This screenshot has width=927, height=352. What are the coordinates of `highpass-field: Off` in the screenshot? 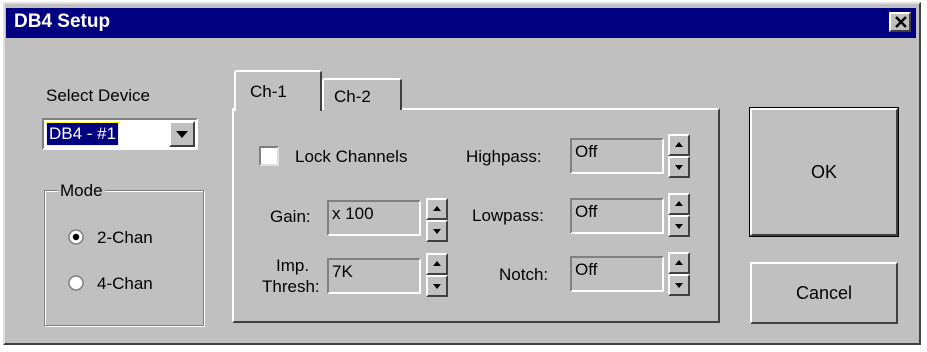 It's located at (617, 156).